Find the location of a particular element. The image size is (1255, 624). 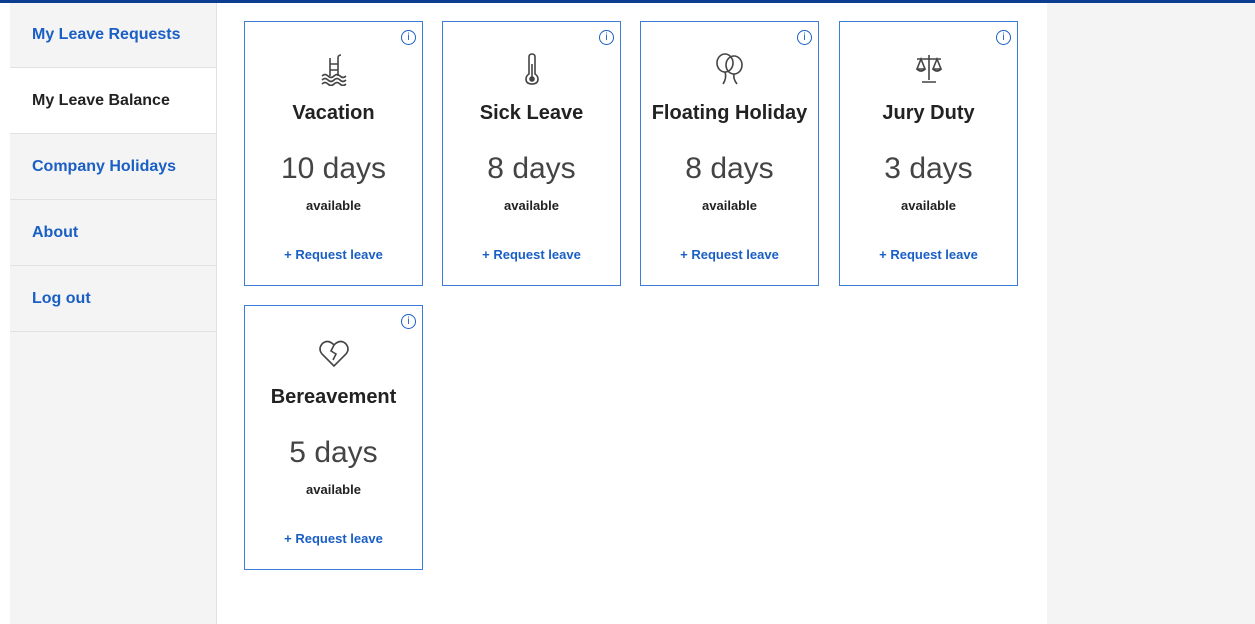

card-days: 10 days is located at coordinates (333, 168).